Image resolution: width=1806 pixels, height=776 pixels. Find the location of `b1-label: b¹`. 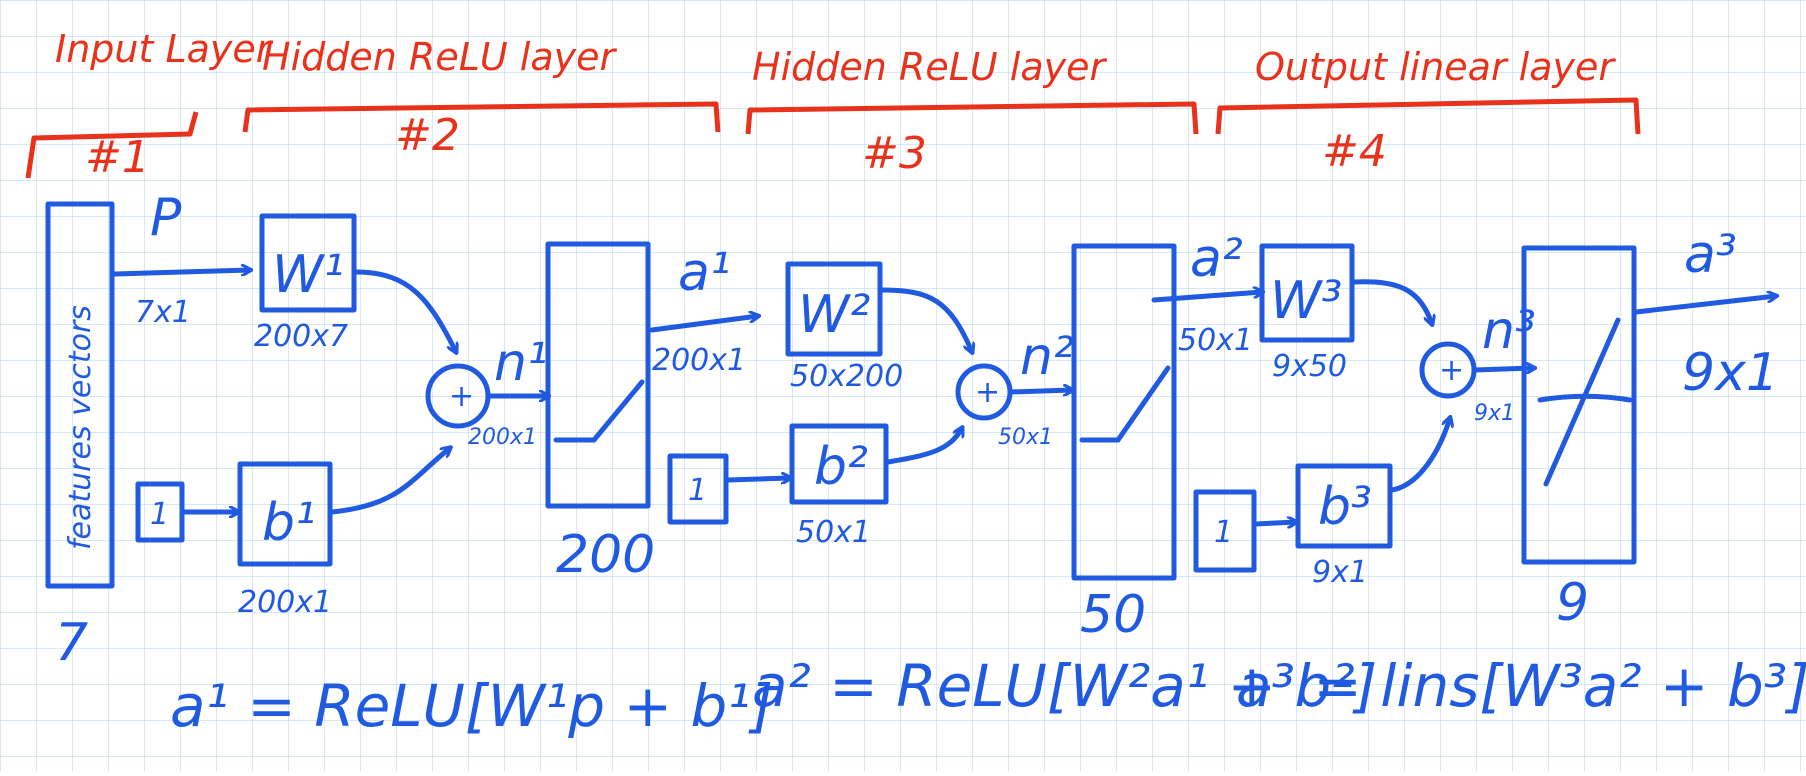

b1-label: b¹ is located at coordinates (289, 523).